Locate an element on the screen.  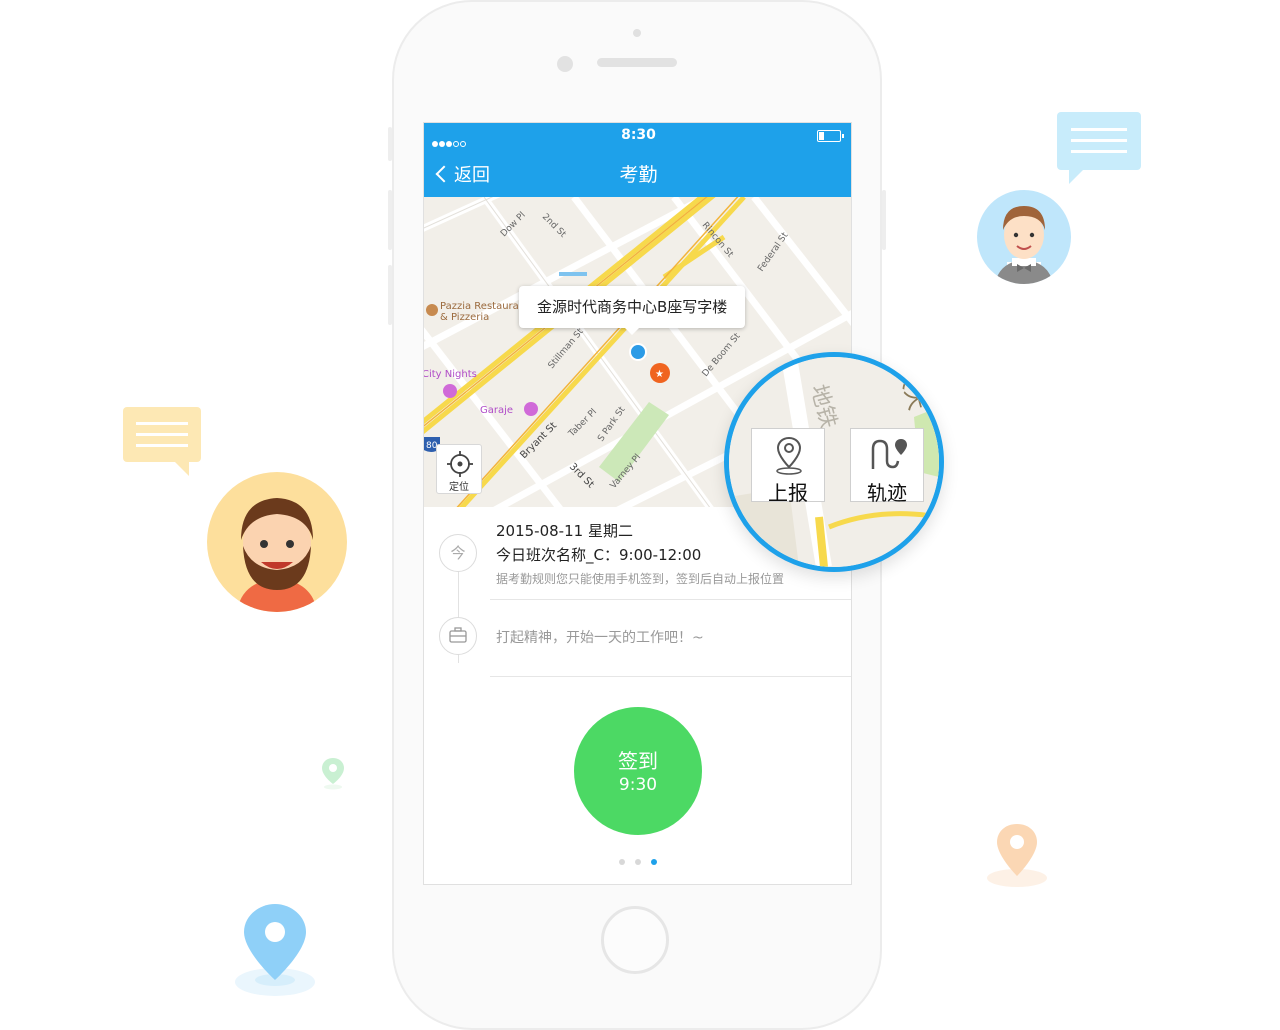
front-camera is located at coordinates (565, 64).